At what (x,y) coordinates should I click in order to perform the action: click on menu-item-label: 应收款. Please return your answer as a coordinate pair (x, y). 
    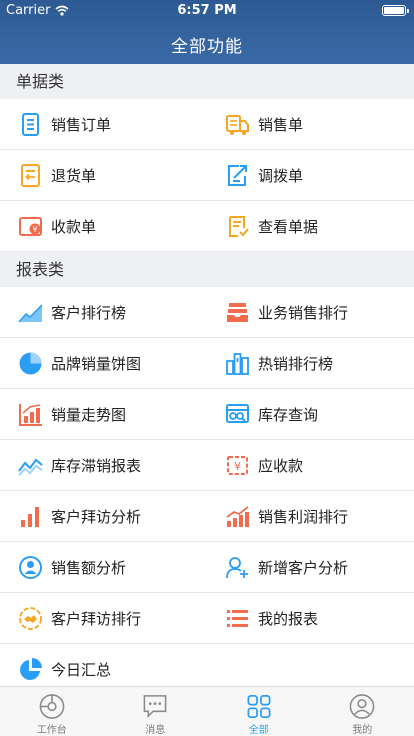
    Looking at the image, I should click on (281, 465).